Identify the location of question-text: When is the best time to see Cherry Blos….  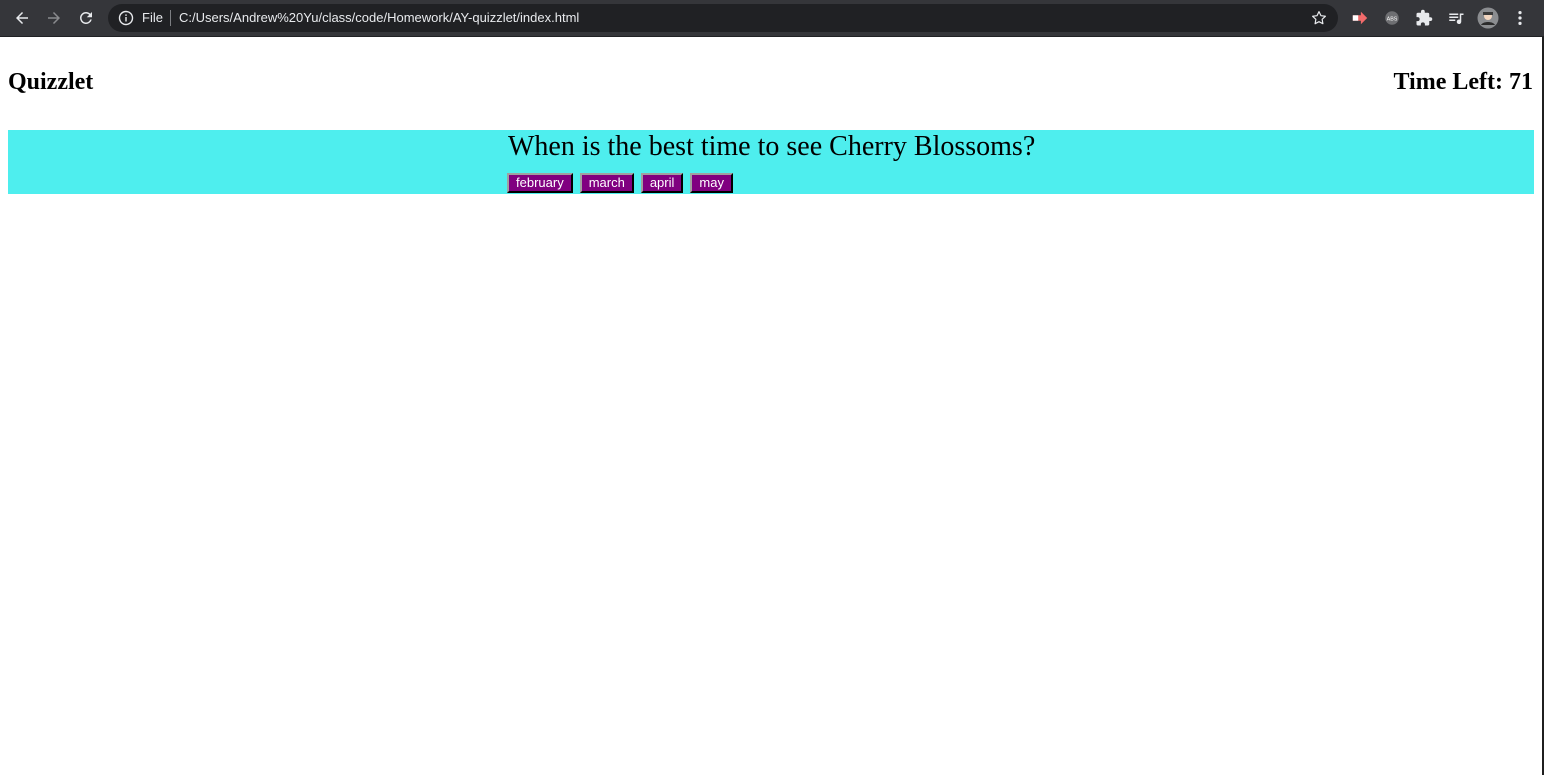
(772, 146).